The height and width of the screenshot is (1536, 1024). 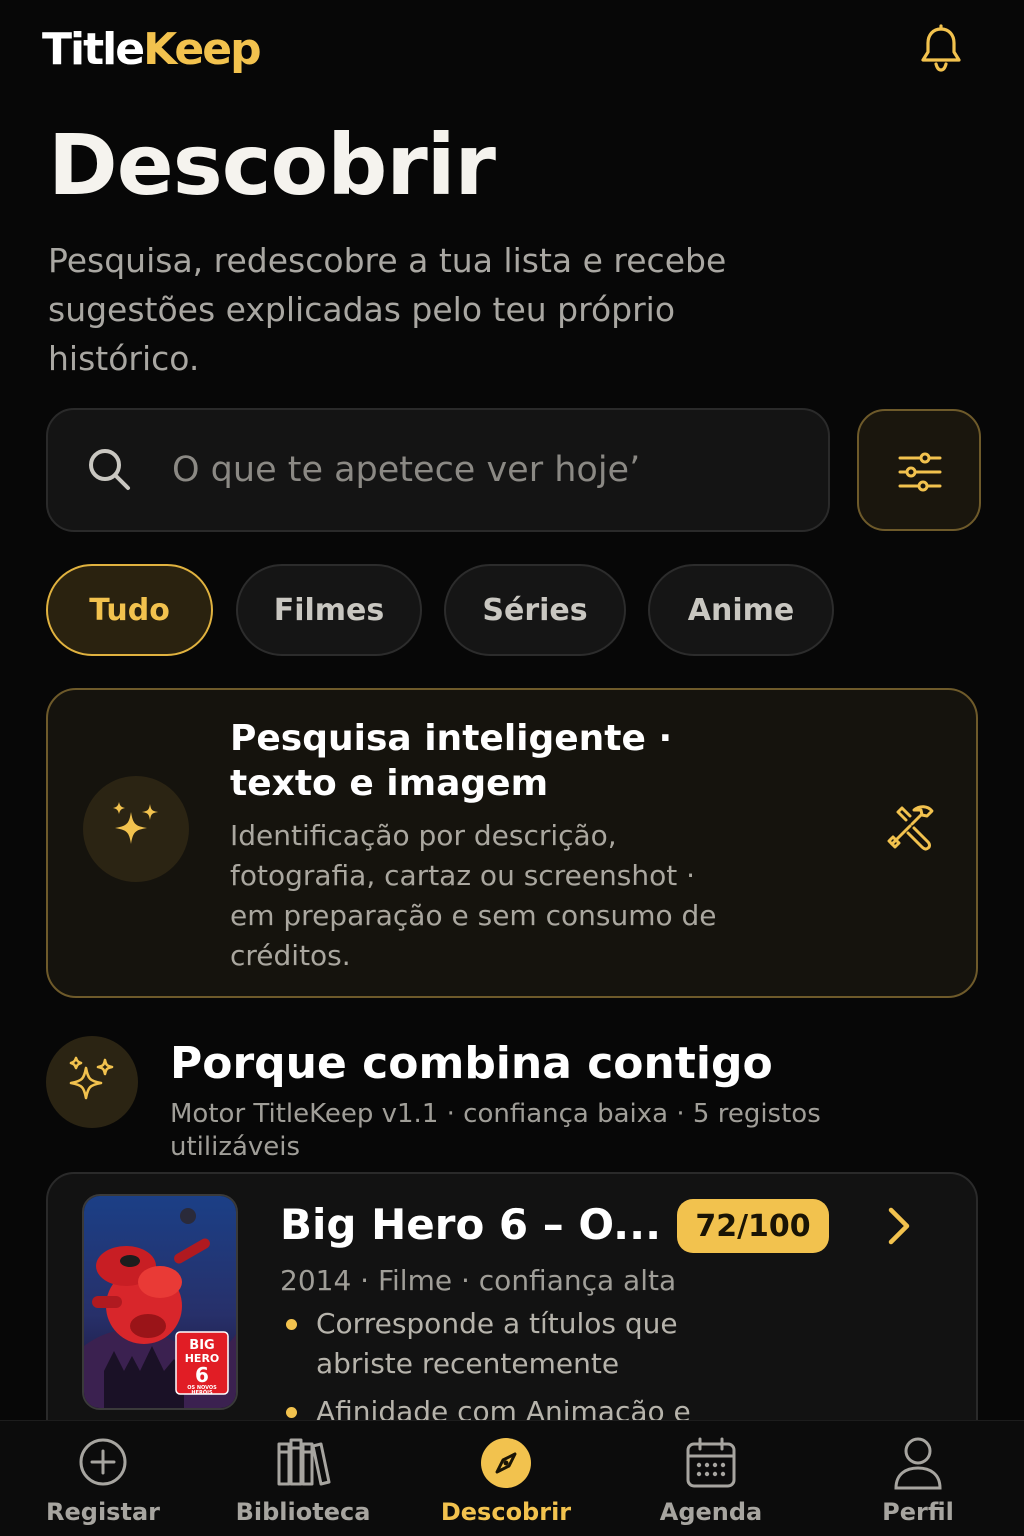 I want to click on movie-poster: BIG HERO 6 OS NOVOS HERÓIS, so click(x=160, y=1302).